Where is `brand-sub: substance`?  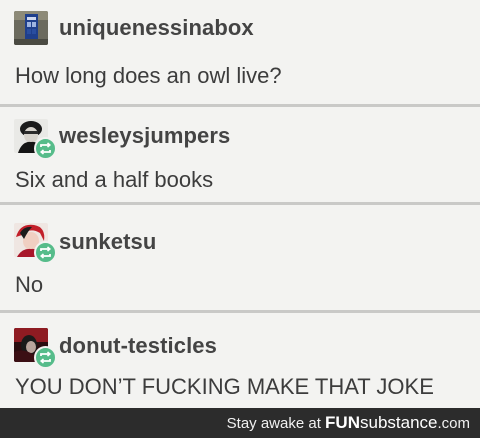
brand-sub: substance is located at coordinates (398, 422).